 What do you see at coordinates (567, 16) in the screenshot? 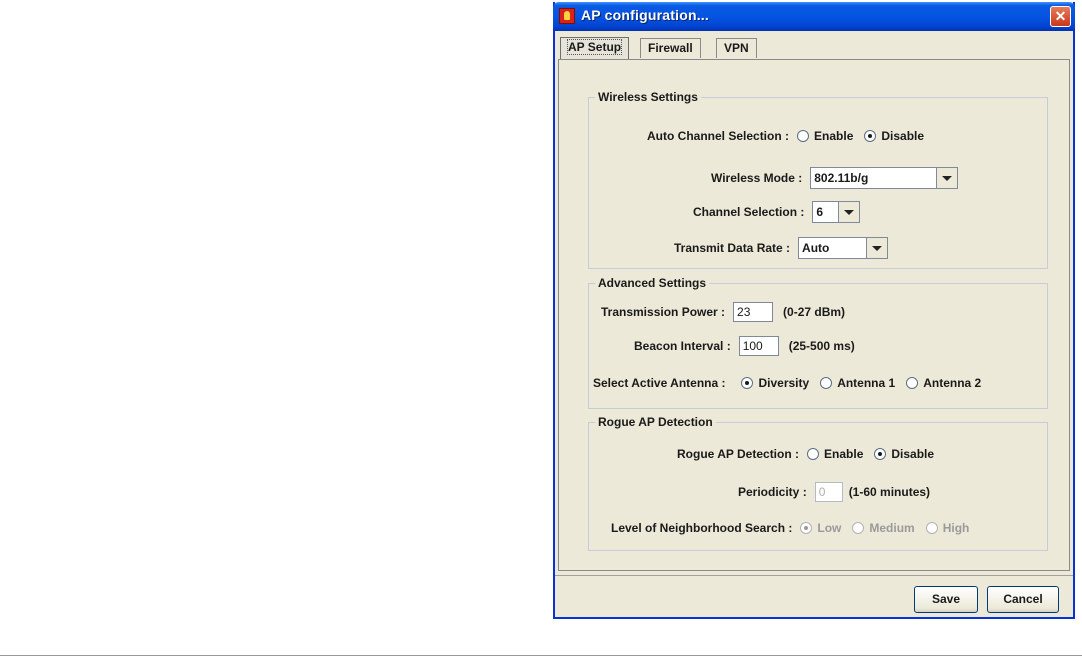
I see `app-icon` at bounding box center [567, 16].